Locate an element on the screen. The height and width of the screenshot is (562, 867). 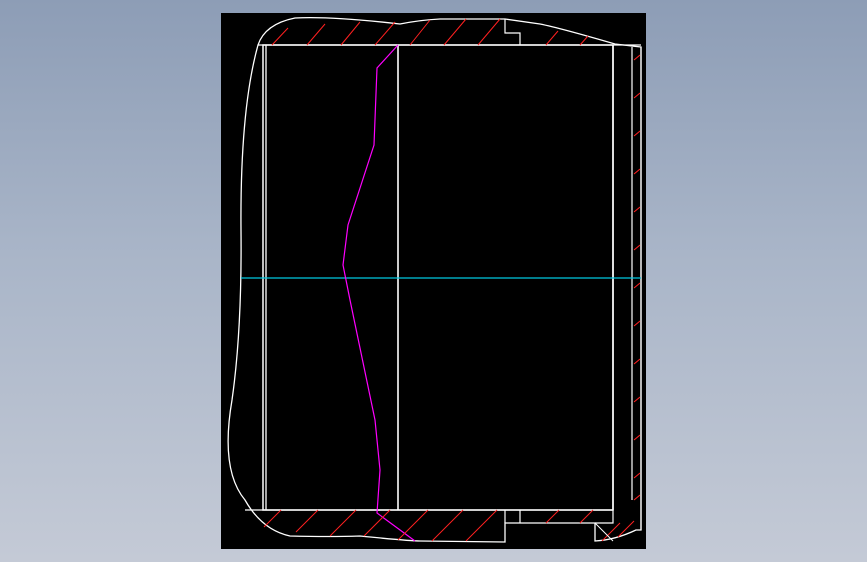
bottom-right-step is located at coordinates (559, 517).